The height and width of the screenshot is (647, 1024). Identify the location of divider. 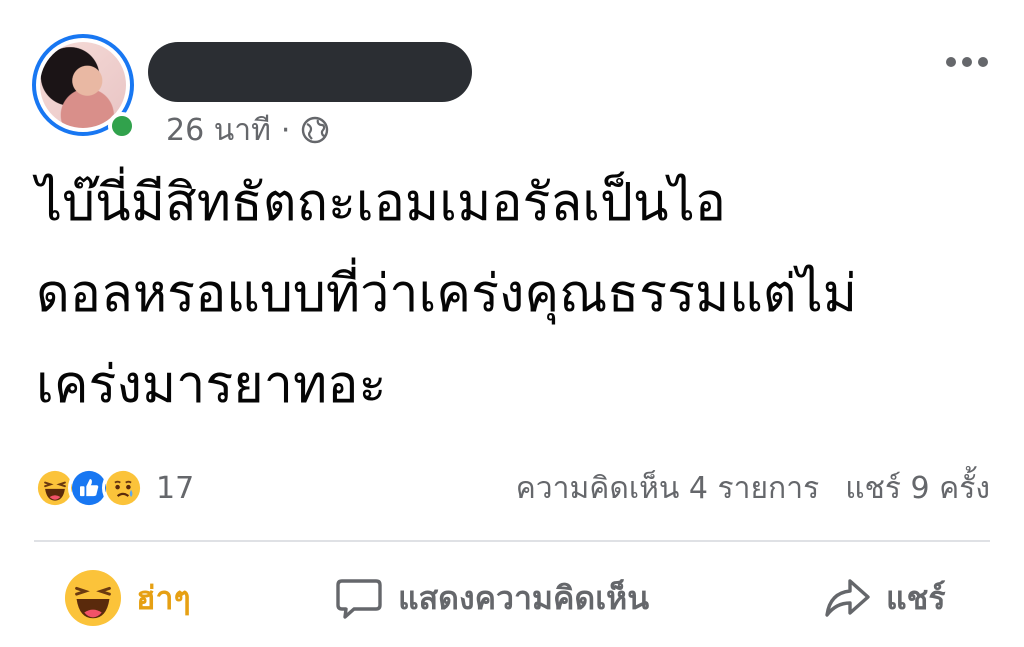
(512, 541).